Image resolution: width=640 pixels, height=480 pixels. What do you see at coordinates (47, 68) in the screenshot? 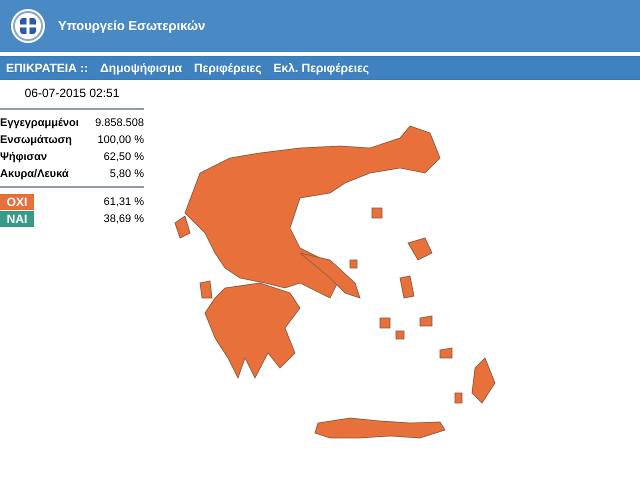
I see `nav-link: ΕΠΙΚΡΑΤΕΙΑ ::` at bounding box center [47, 68].